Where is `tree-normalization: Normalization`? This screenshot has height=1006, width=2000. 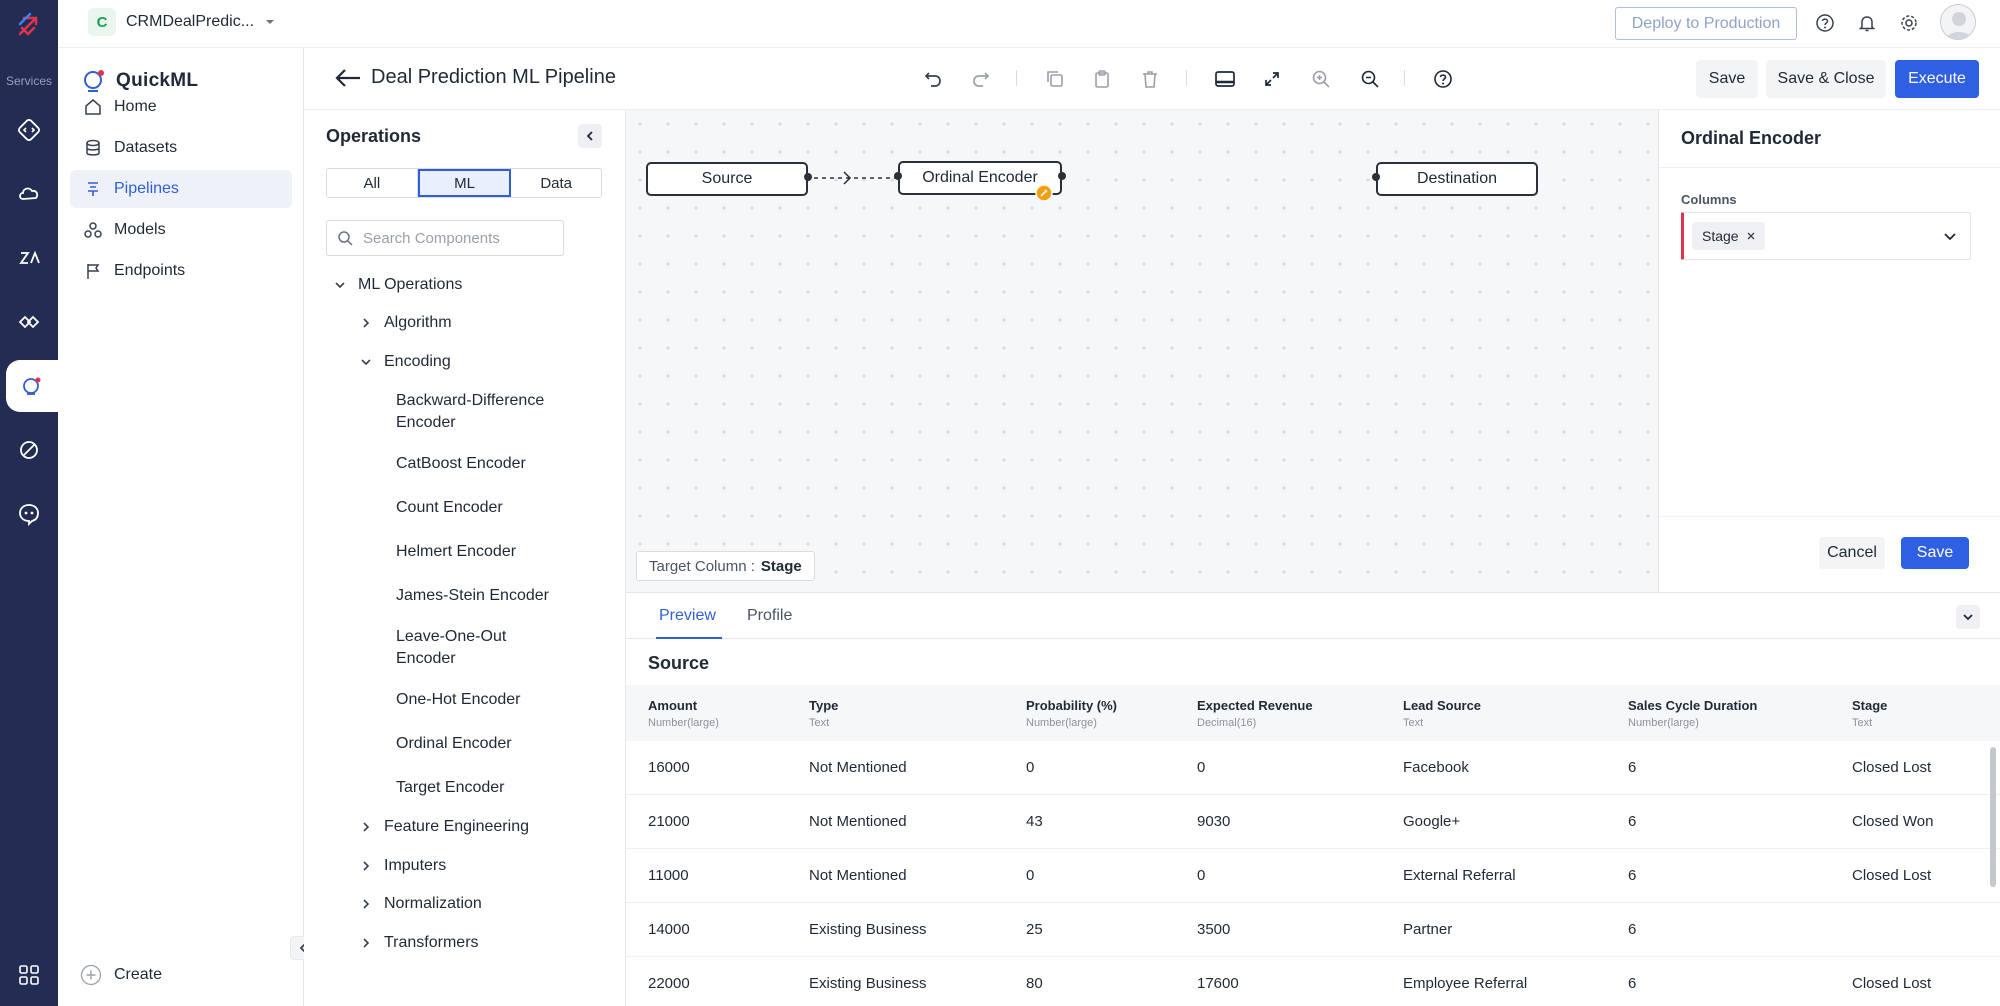 tree-normalization: Normalization is located at coordinates (421, 904).